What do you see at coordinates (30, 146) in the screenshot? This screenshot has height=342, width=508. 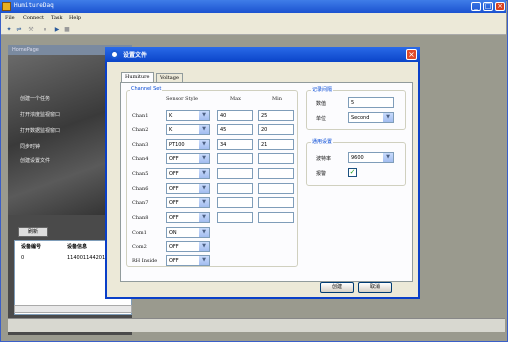 I see `nav-sync-clock: 同步时钟` at bounding box center [30, 146].